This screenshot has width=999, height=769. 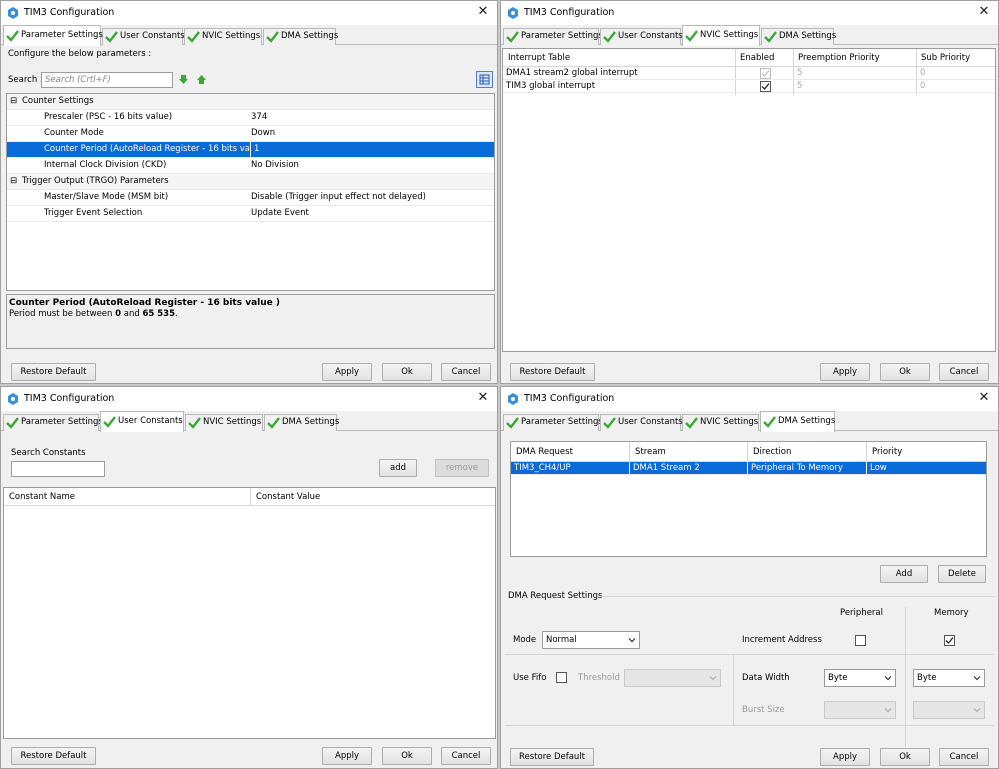 What do you see at coordinates (672, 678) in the screenshot?
I see `threshold-select` at bounding box center [672, 678].